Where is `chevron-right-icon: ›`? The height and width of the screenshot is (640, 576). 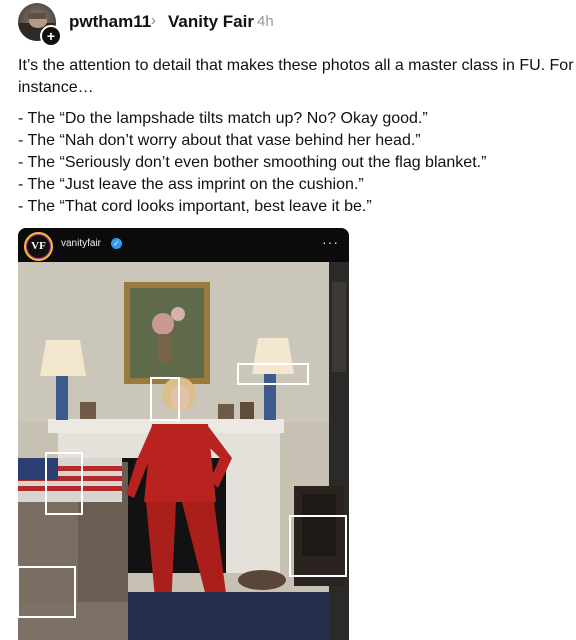
chevron-right-icon: › is located at coordinates (153, 20).